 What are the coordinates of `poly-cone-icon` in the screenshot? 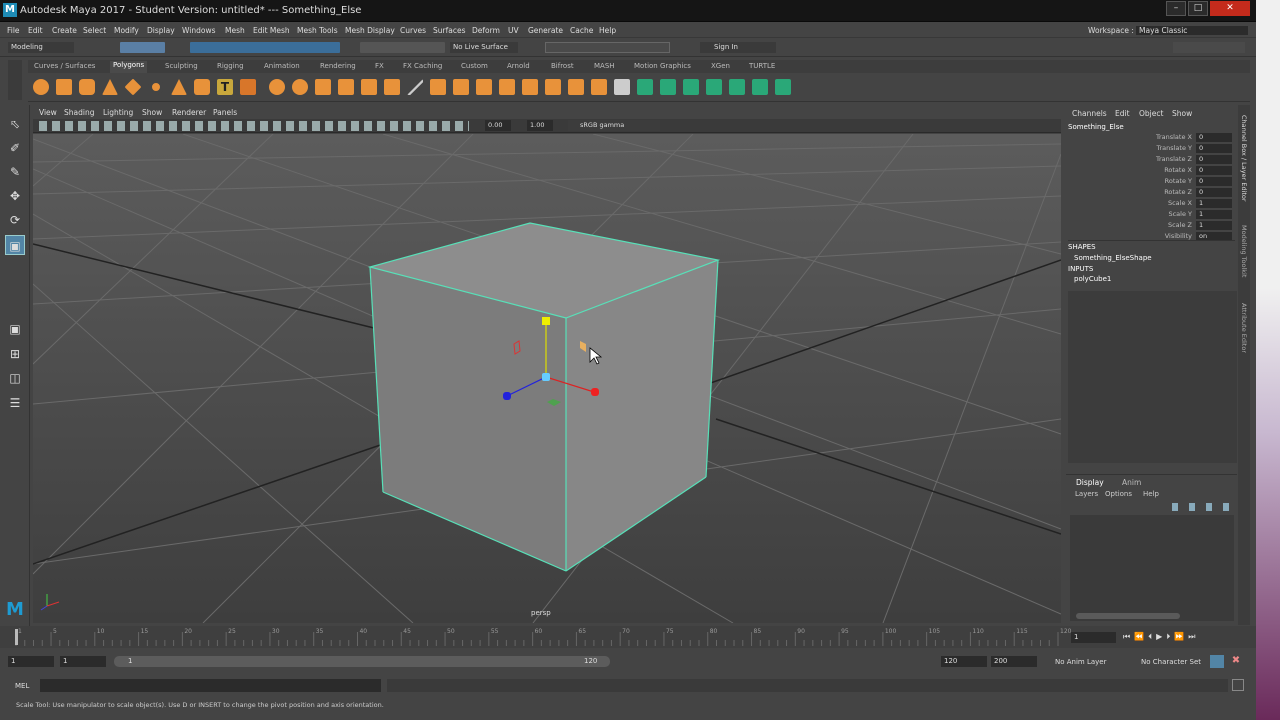 It's located at (110, 87).